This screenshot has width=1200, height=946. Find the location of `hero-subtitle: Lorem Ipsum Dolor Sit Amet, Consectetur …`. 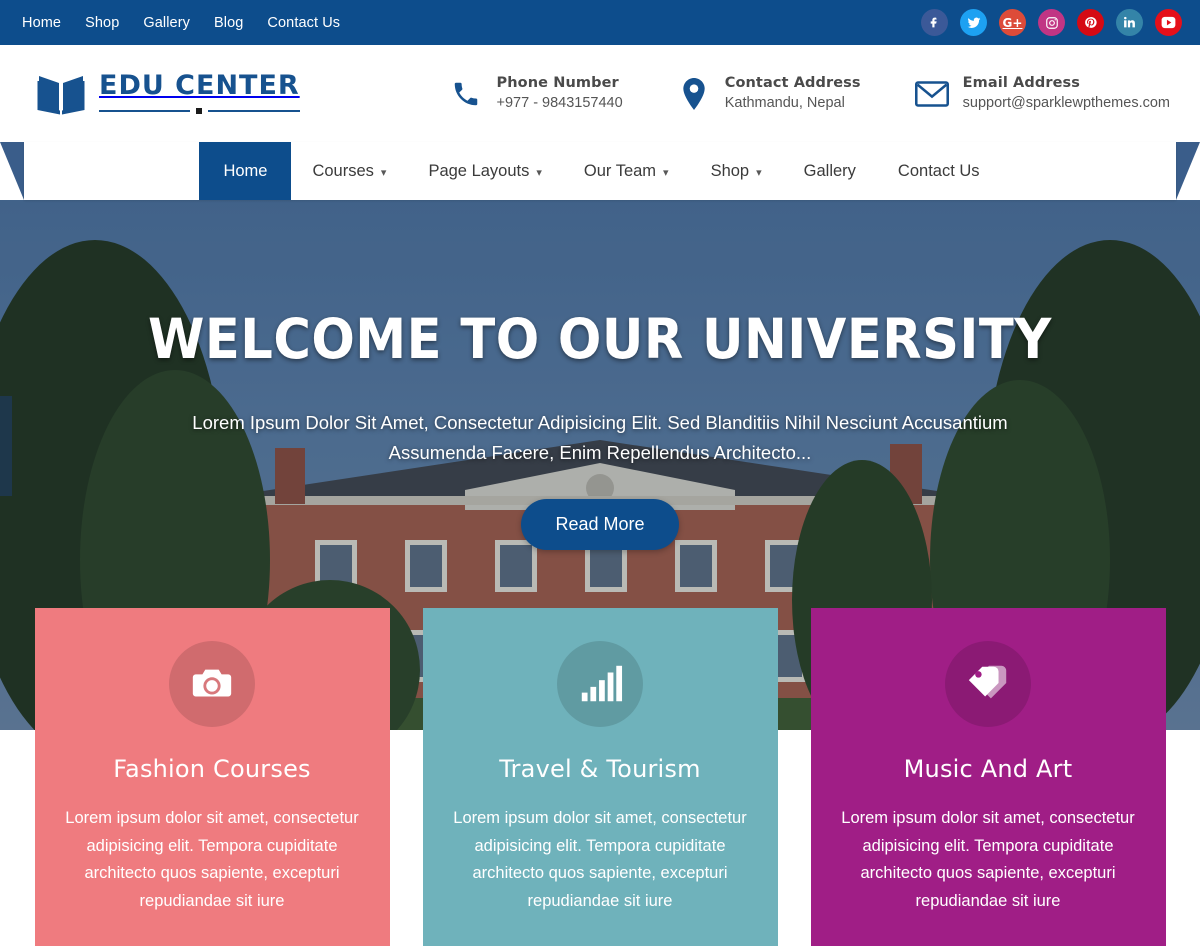

hero-subtitle: Lorem Ipsum Dolor Sit Amet, Consectetur … is located at coordinates (600, 437).